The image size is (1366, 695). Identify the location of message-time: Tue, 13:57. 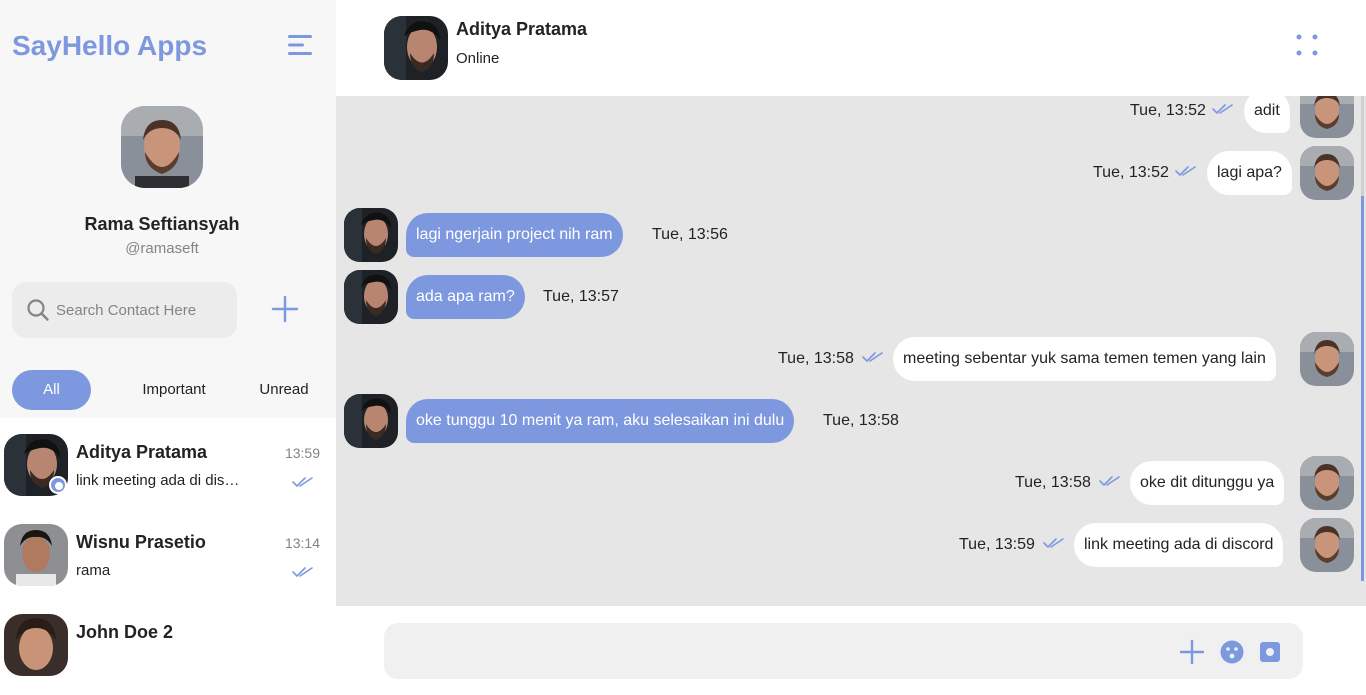
(581, 296).